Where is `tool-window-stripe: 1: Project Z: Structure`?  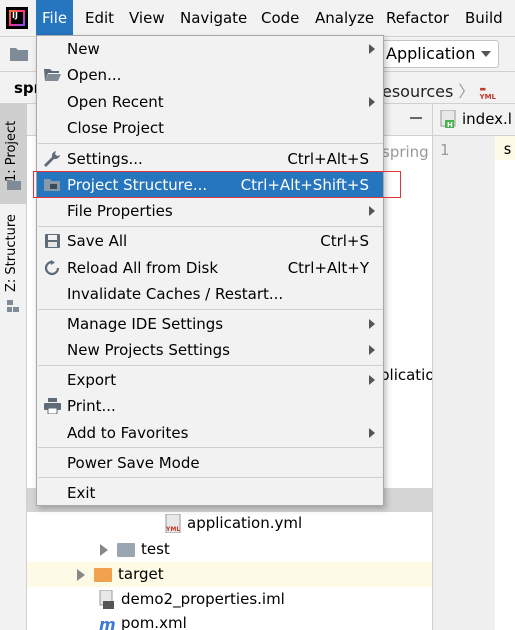
tool-window-stripe: 1: Project Z: Structure is located at coordinates (13, 367).